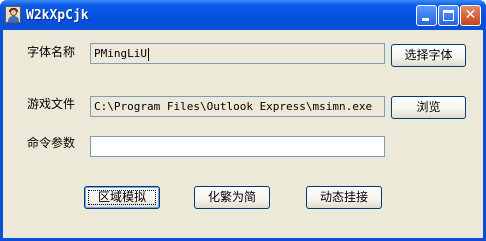 This screenshot has height=241, width=486. I want to click on maximize-button, so click(448, 15).